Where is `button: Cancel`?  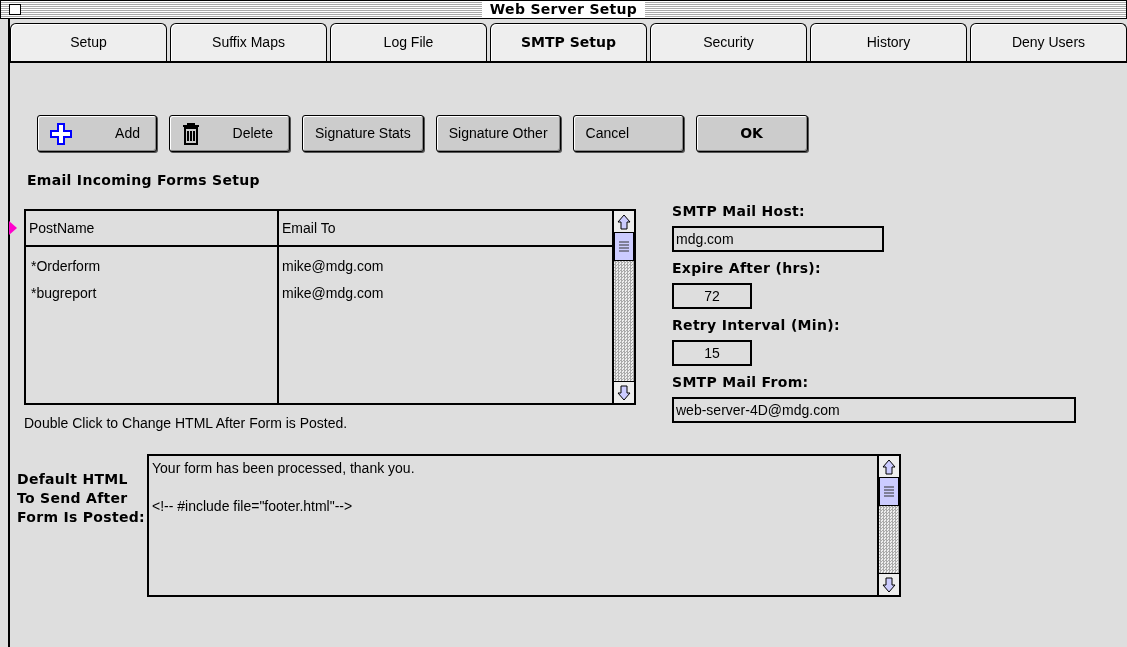
button: Cancel is located at coordinates (628, 133).